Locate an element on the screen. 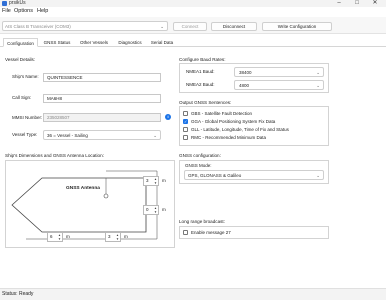 Image resolution: width=386 pixels, height=300 pixels. dimension-a-value: 3 is located at coordinates (147, 180).